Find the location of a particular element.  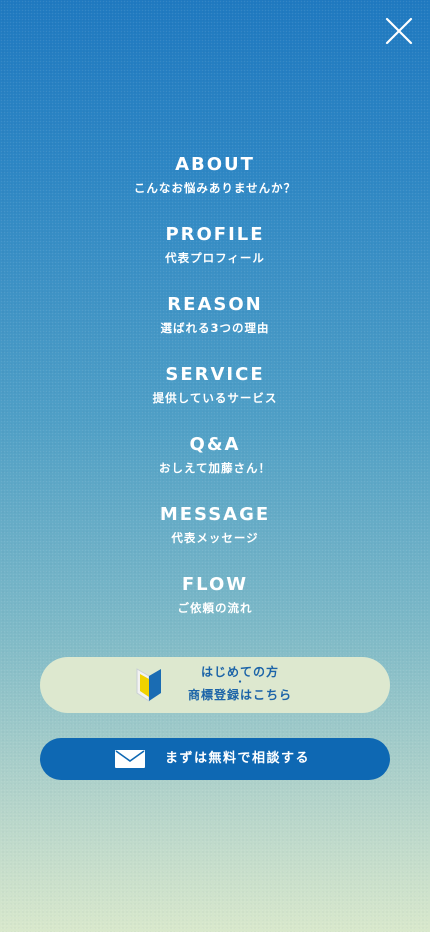

menu-item-subtitle: おしえて加藤さん！ is located at coordinates (215, 468).